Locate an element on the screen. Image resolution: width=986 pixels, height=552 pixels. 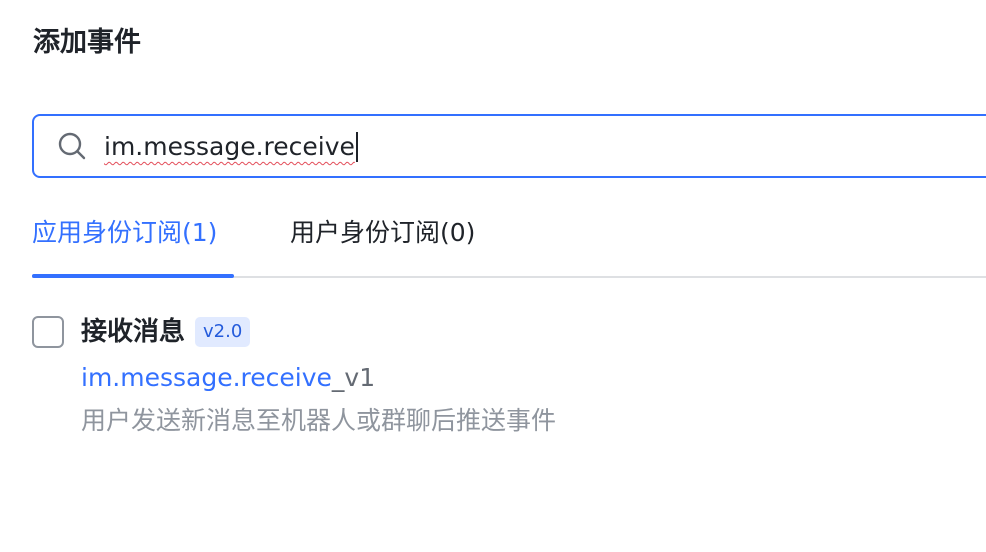
event-key-rest: _v1 is located at coordinates (353, 377).